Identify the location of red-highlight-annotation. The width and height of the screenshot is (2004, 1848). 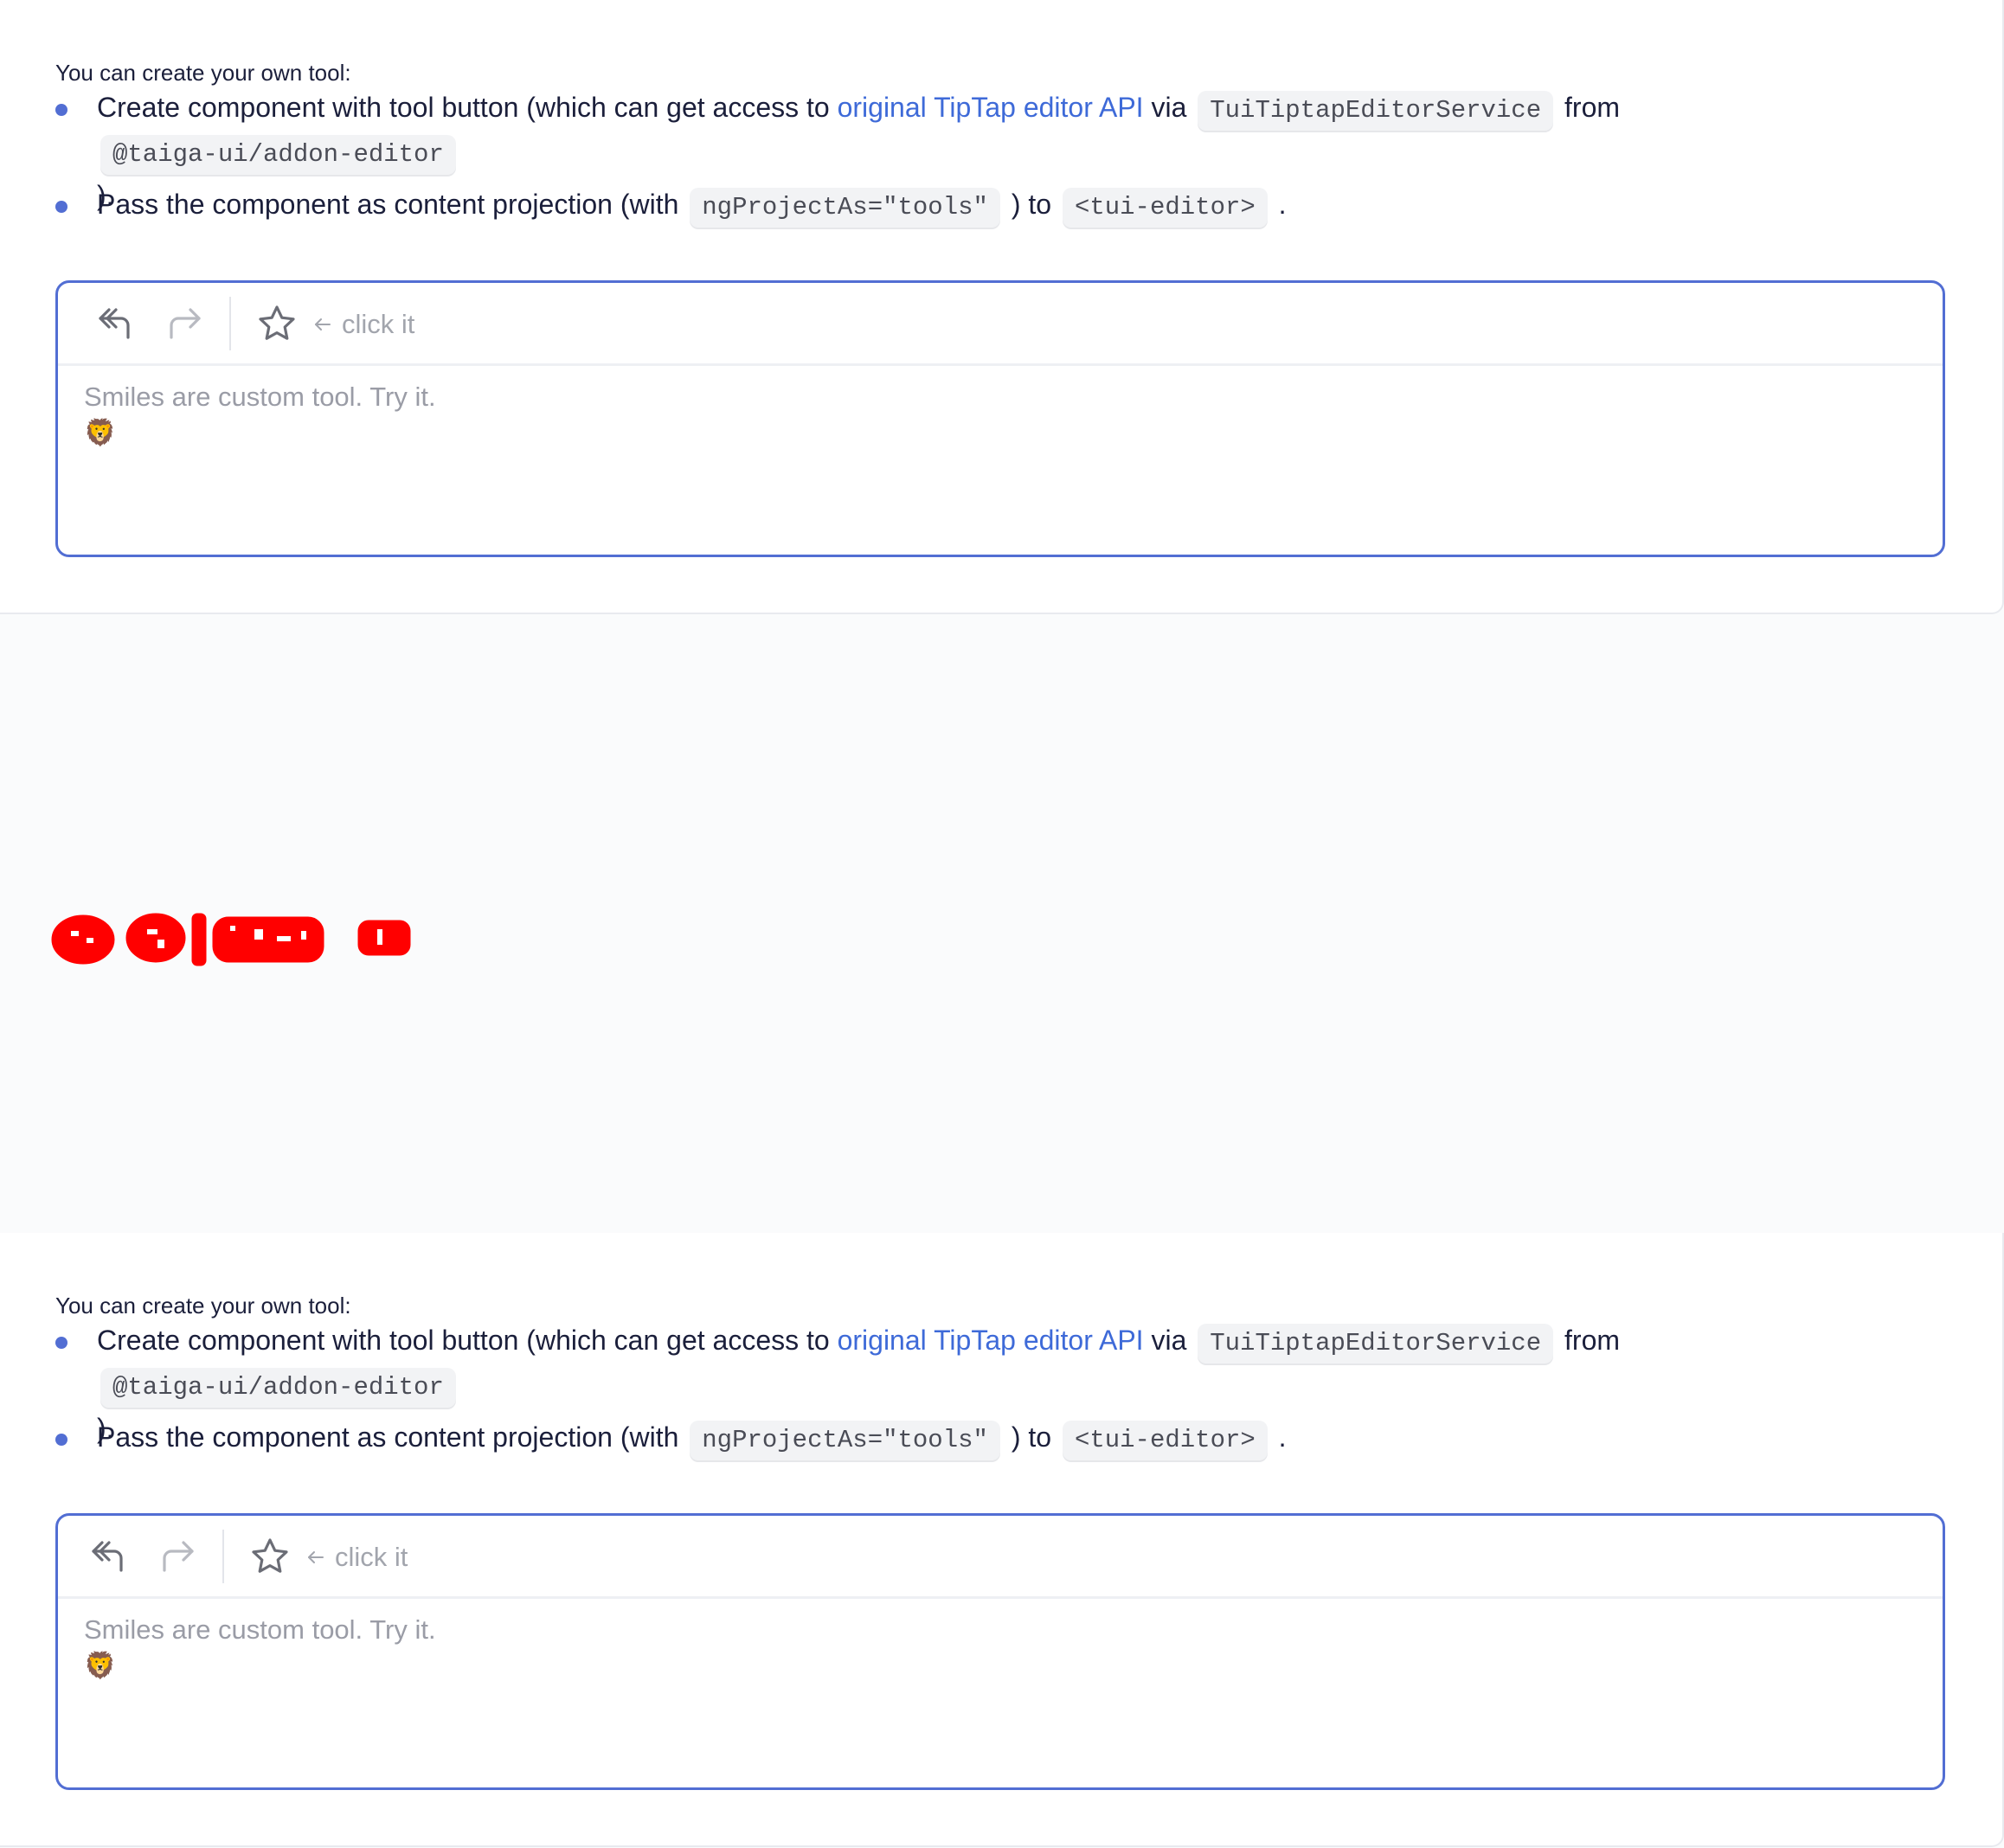
(231, 939).